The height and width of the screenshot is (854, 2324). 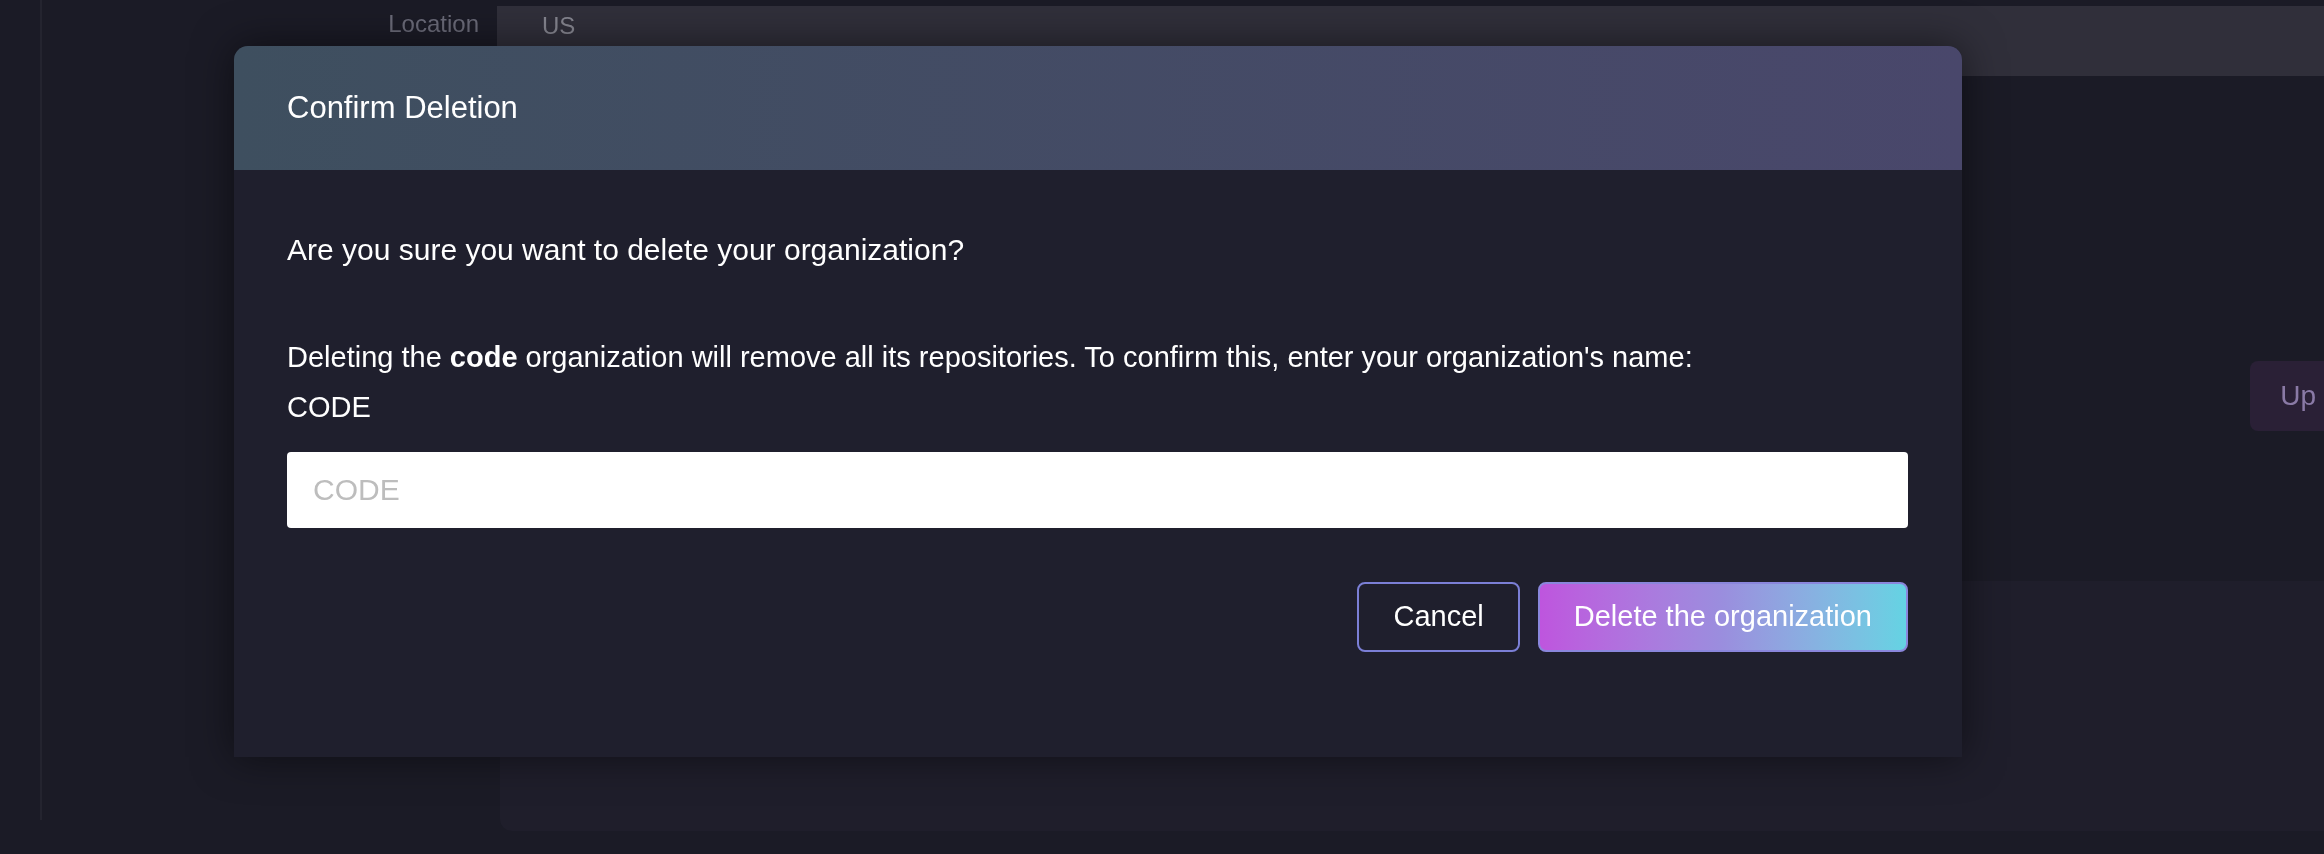 I want to click on cancel-button: Cancel, so click(x=1438, y=617).